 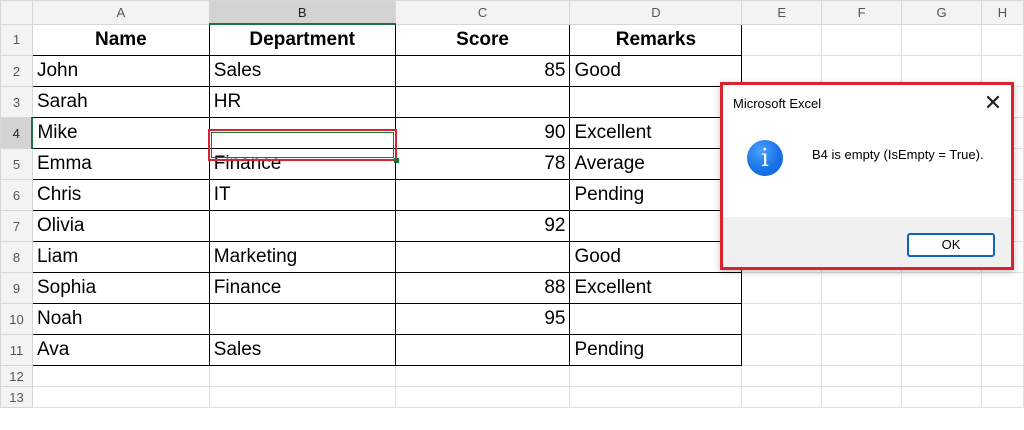 I want to click on cell: Chris, so click(x=120, y=195).